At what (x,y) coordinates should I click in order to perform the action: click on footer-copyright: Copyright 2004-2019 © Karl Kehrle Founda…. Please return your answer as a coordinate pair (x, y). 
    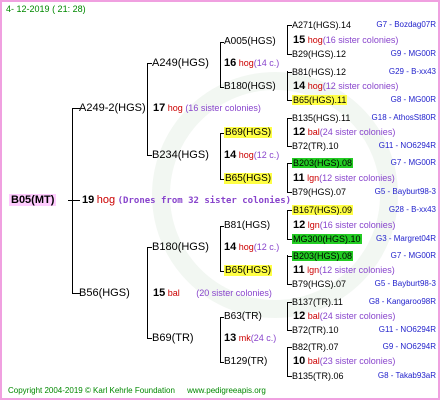
    Looking at the image, I should click on (91, 390).